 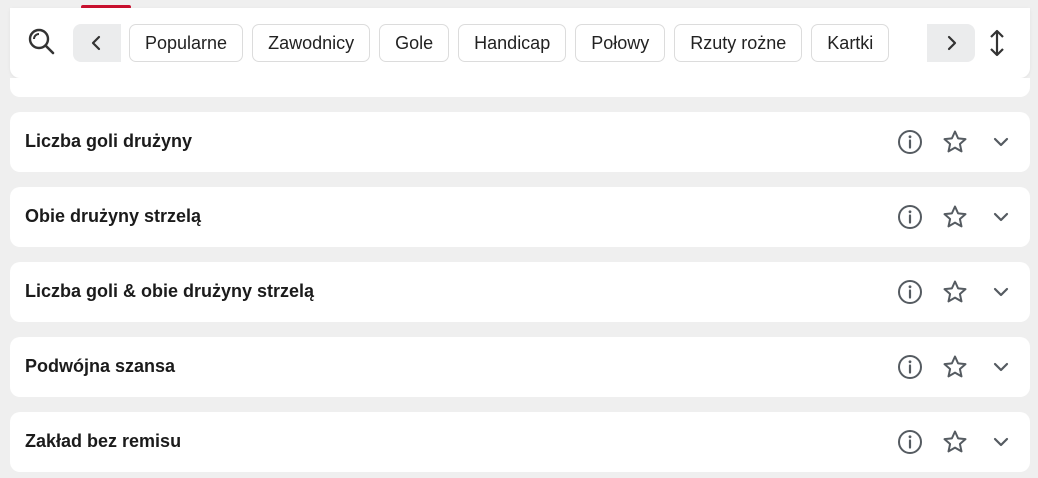 What do you see at coordinates (520, 142) in the screenshot?
I see `market-row: Liczba goli drużyny` at bounding box center [520, 142].